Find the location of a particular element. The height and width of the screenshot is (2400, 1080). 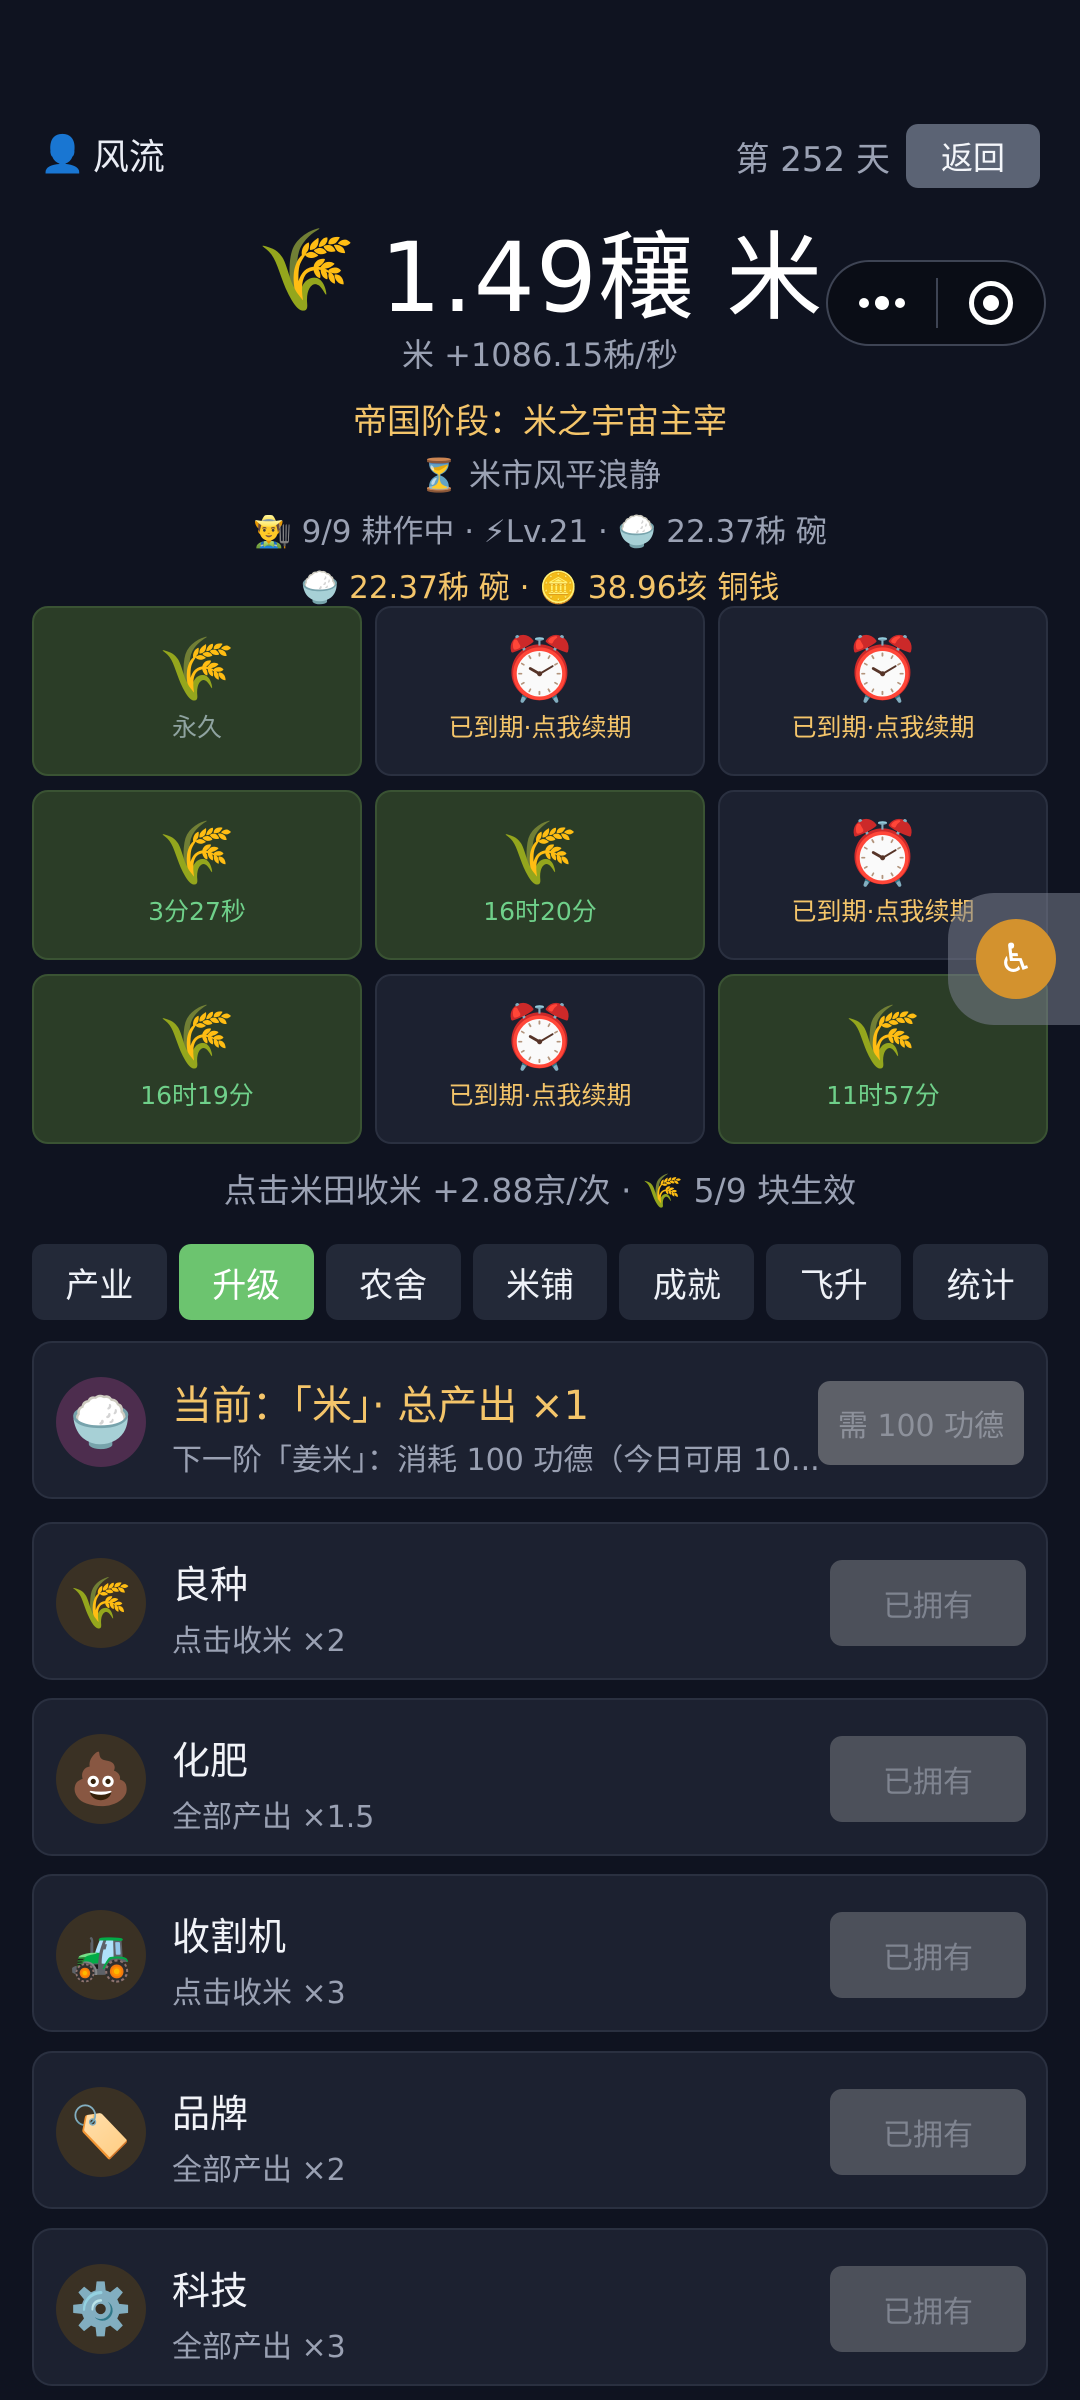

plot-label: 11时57分 is located at coordinates (883, 1095).